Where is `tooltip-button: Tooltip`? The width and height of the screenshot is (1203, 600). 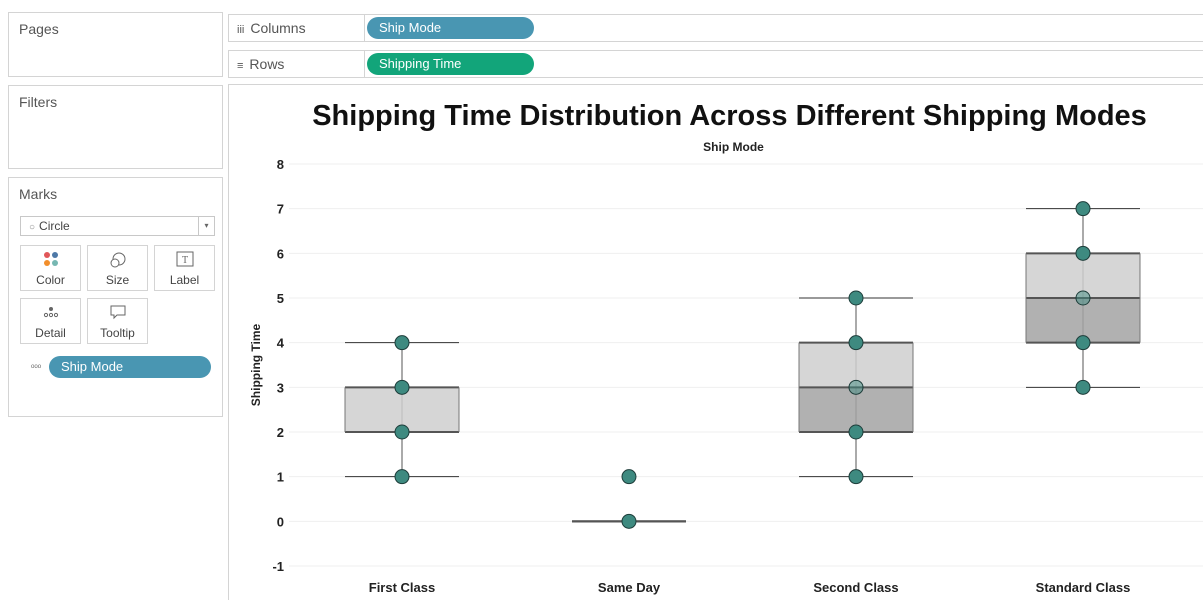
tooltip-button: Tooltip is located at coordinates (117, 321).